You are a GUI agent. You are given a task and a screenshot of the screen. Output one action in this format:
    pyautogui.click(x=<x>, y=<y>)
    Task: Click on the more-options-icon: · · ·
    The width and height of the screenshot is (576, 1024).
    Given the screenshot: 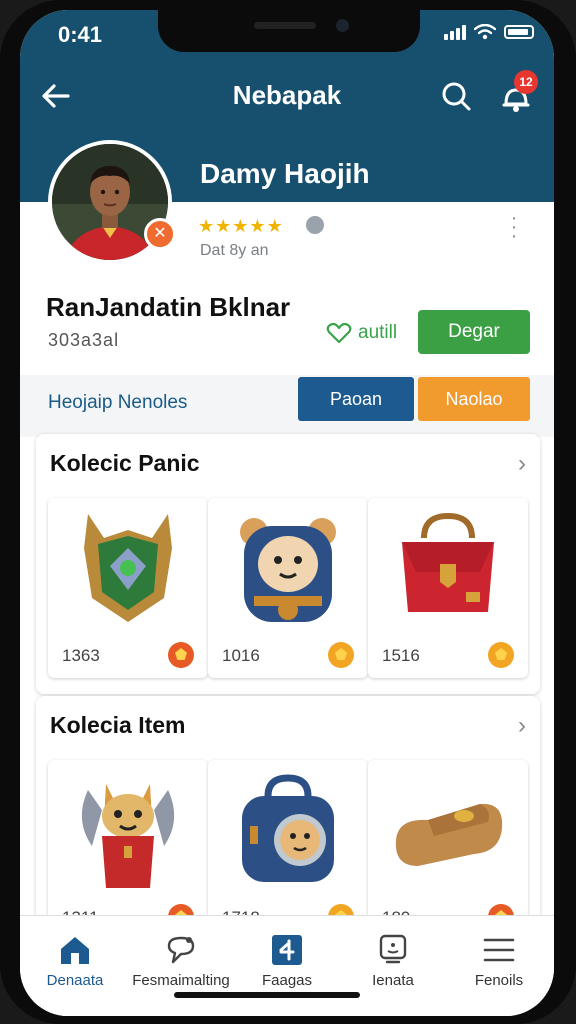 What is the action you would take?
    pyautogui.click(x=514, y=227)
    